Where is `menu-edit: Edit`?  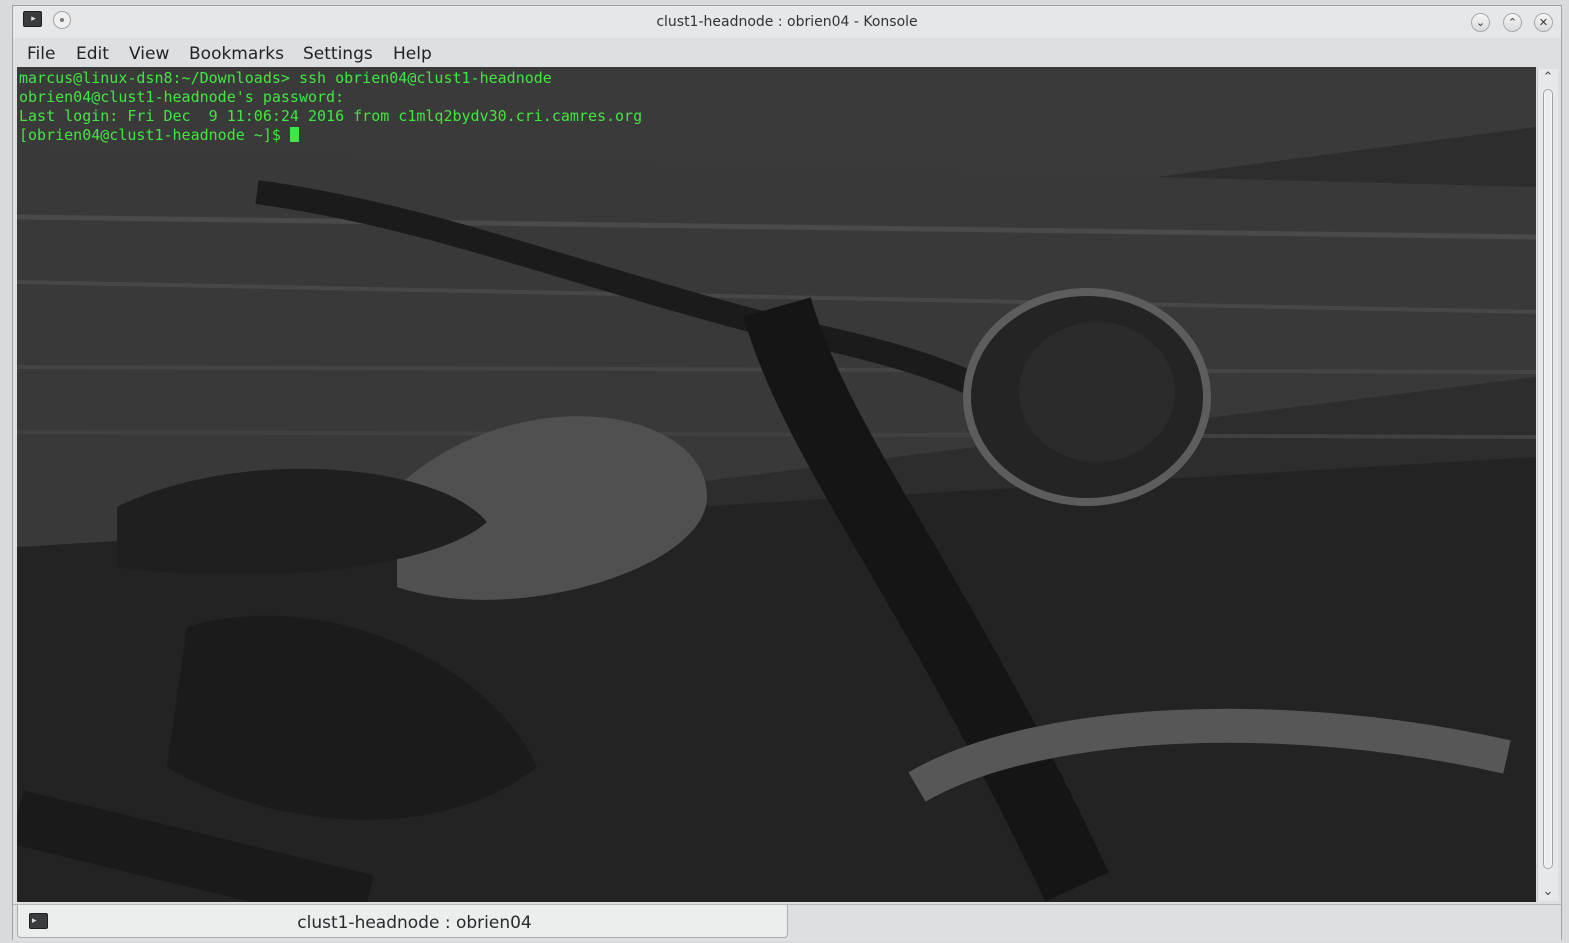
menu-edit: Edit is located at coordinates (92, 54).